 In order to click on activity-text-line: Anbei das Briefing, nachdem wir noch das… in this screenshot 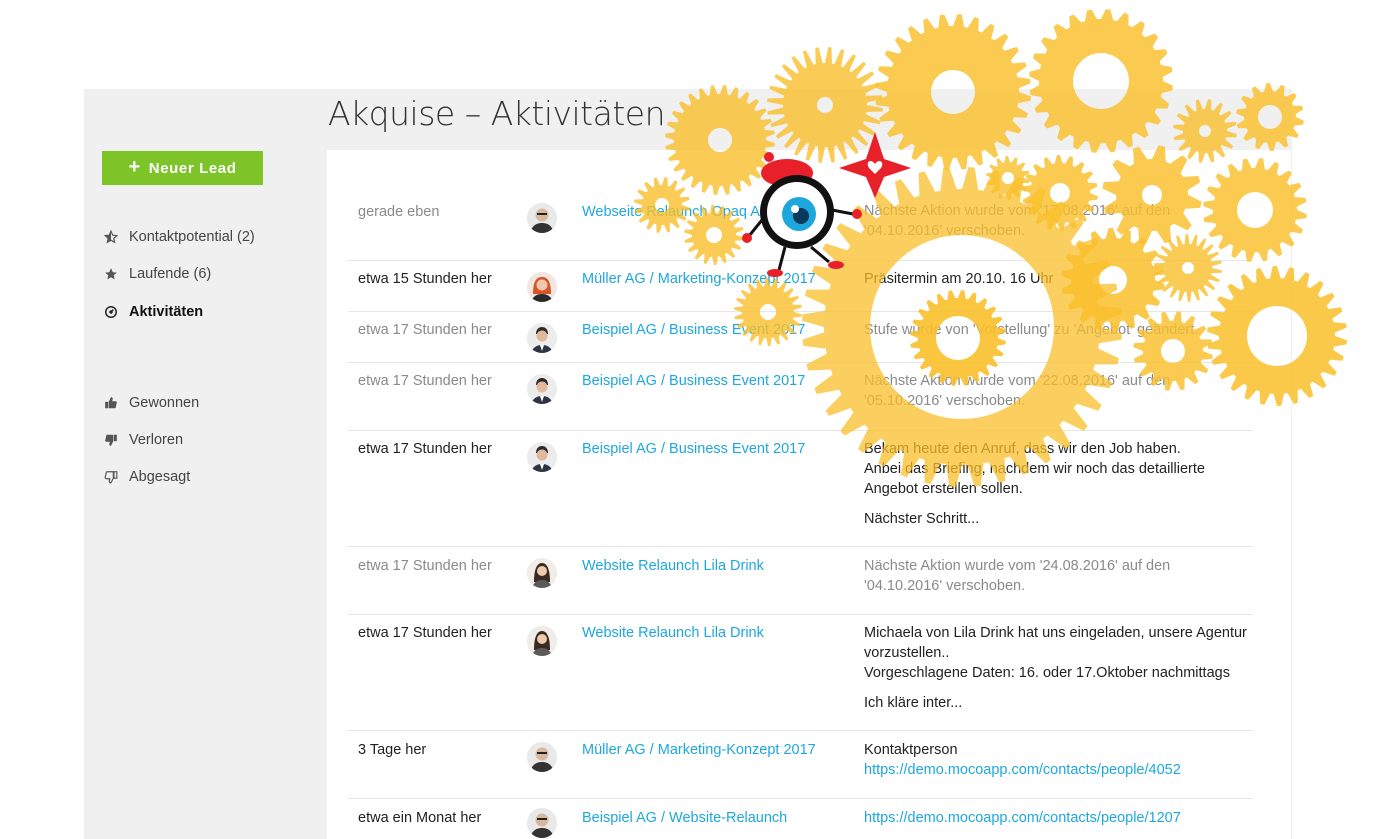, I will do `click(1034, 479)`.